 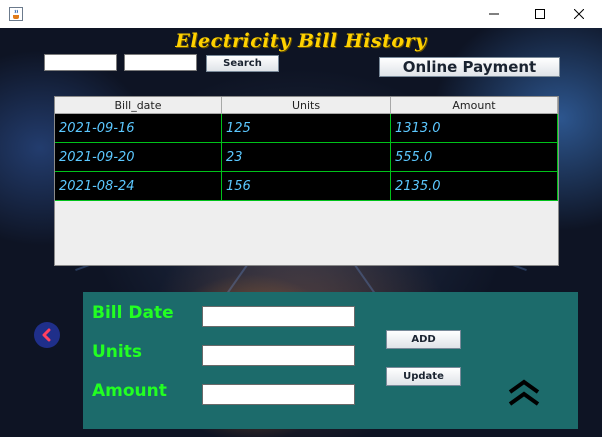 What do you see at coordinates (242, 63) in the screenshot?
I see `search-button: Search` at bounding box center [242, 63].